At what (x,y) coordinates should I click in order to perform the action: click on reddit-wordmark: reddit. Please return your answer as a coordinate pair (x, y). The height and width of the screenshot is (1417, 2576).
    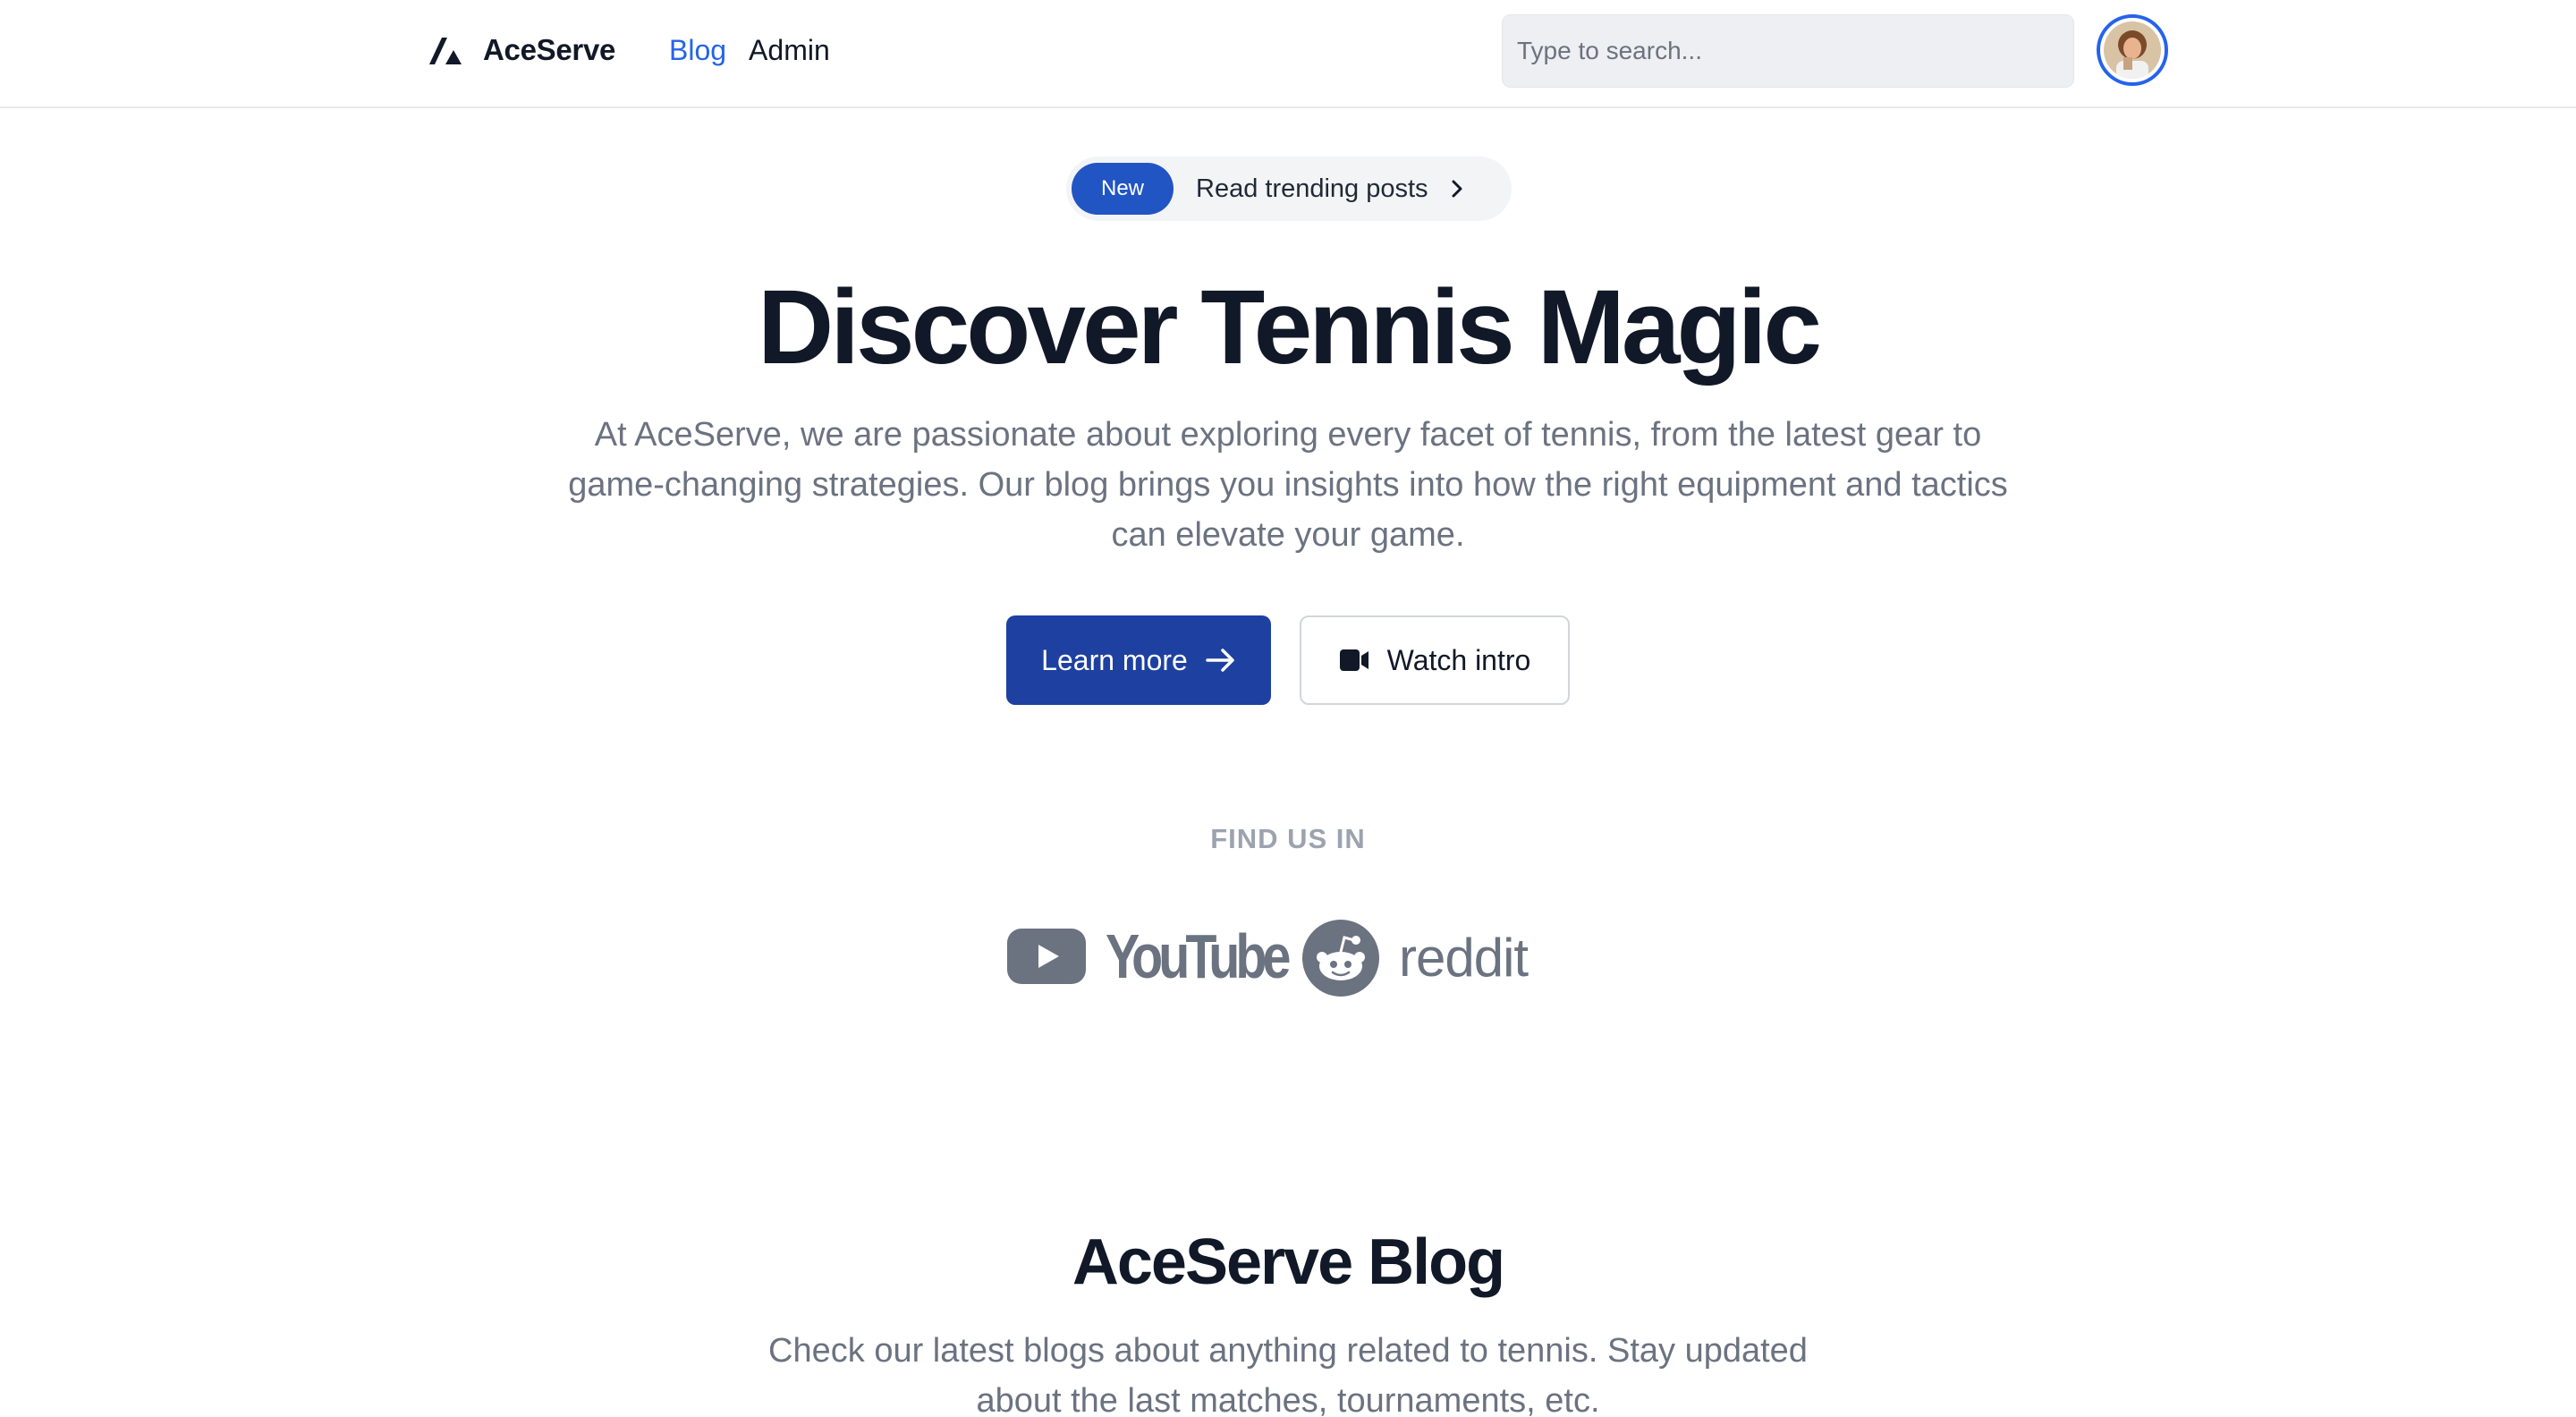
    Looking at the image, I should click on (1464, 958).